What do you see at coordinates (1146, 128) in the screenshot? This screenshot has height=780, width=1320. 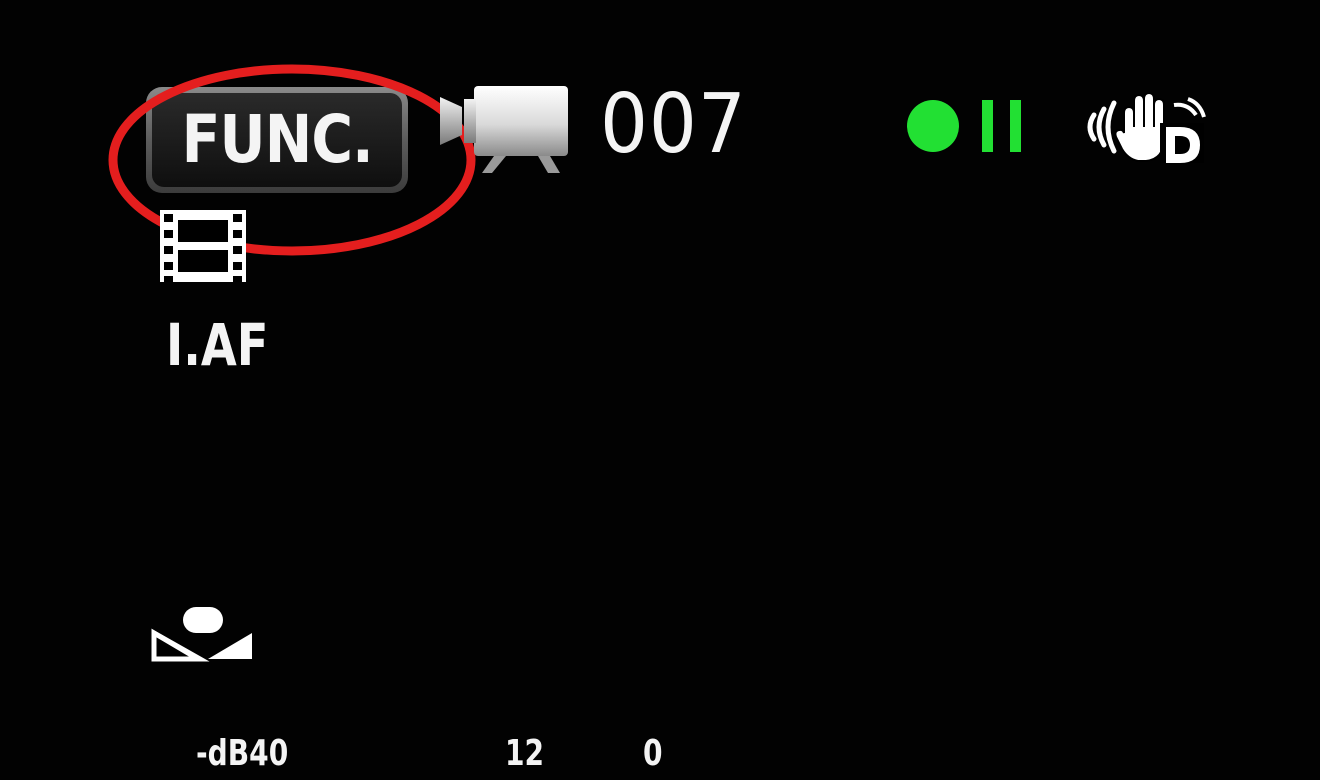 I see `image-stabilizer-dynamic-icon` at bounding box center [1146, 128].